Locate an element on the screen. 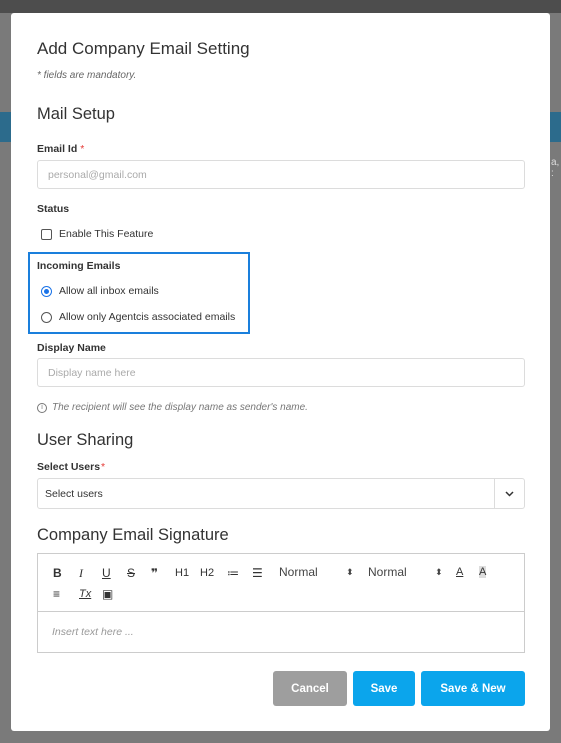 This screenshot has height=743, width=561. chevron-down-icon is located at coordinates (509, 493).